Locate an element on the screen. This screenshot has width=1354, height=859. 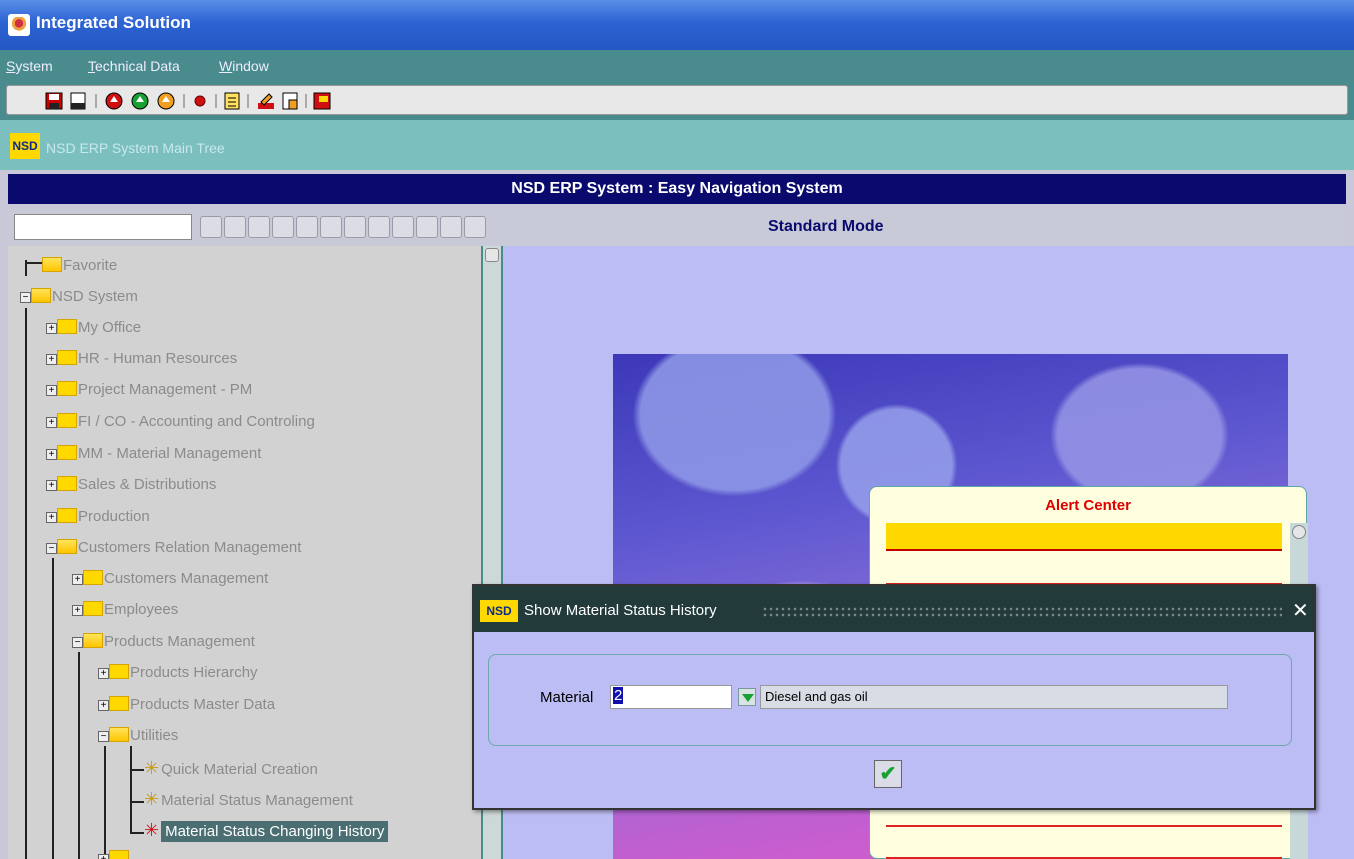
tree-item-products-management: − Products Management is located at coordinates (163, 642).